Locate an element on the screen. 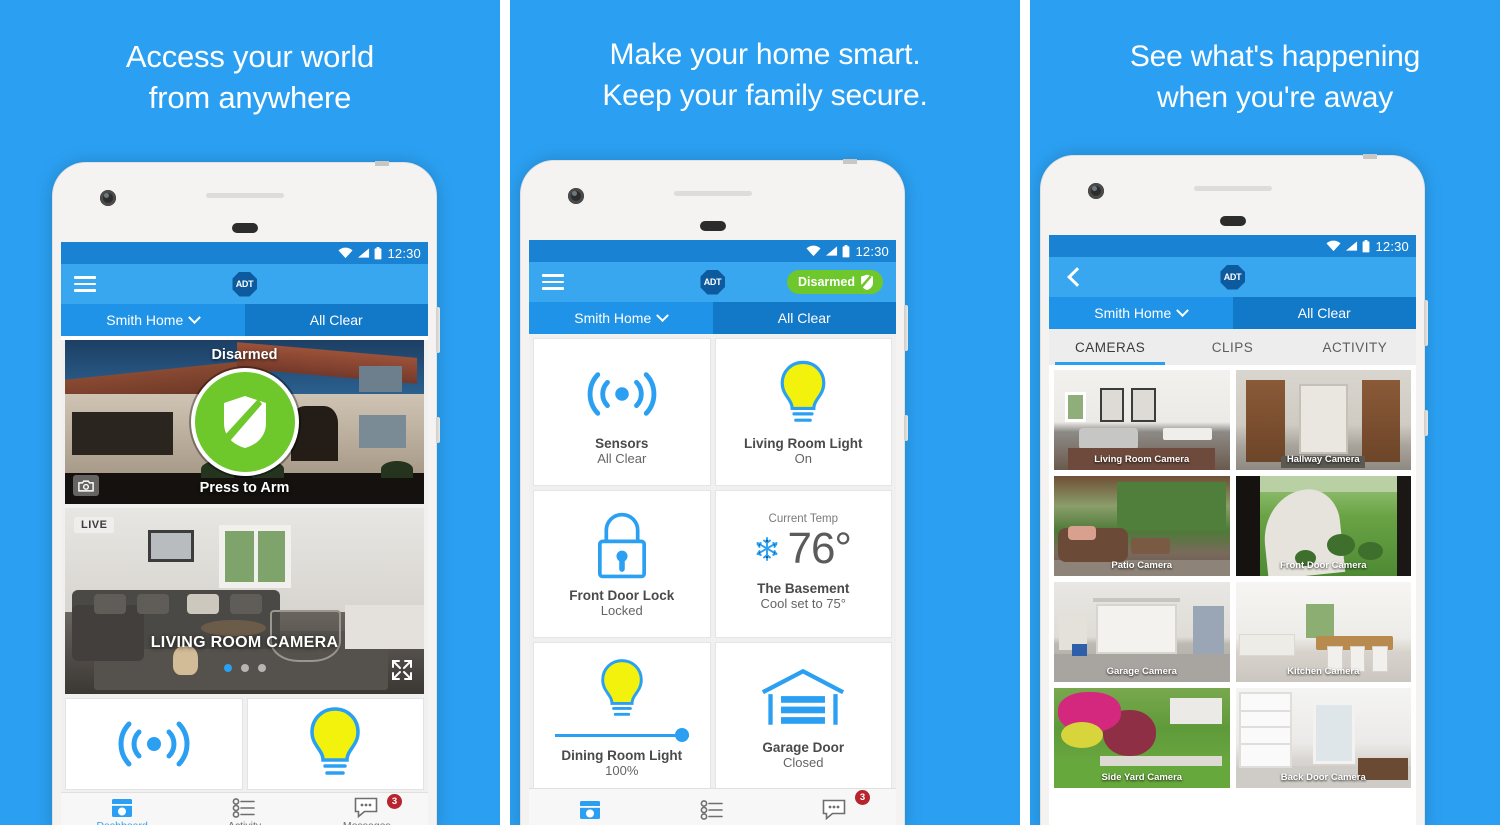 This screenshot has width=1500, height=825. tab-clips: CLIPS is located at coordinates (1232, 347).